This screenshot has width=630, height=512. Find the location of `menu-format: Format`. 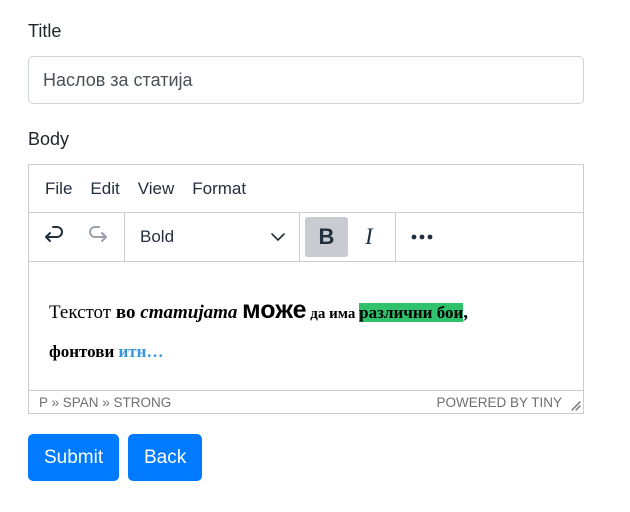

menu-format: Format is located at coordinates (219, 189).